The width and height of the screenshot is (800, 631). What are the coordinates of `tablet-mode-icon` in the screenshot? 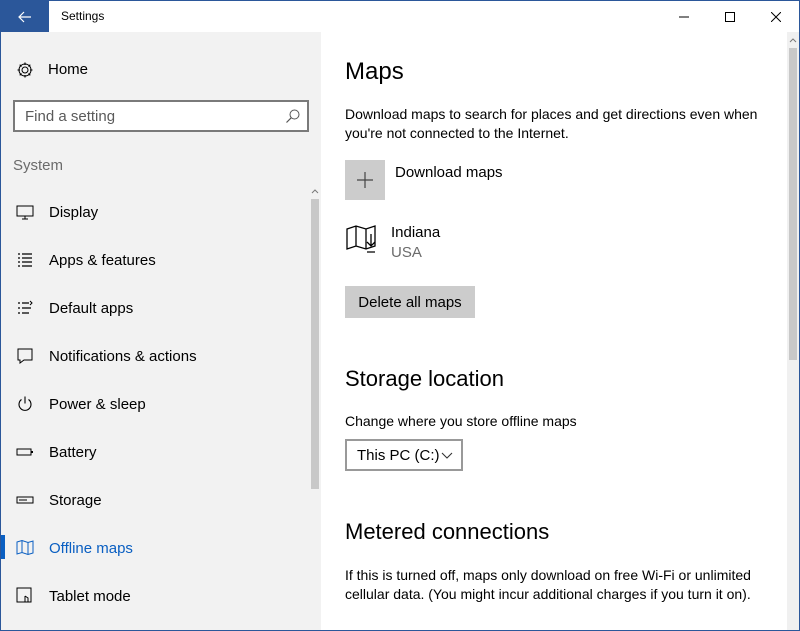 It's located at (24, 595).